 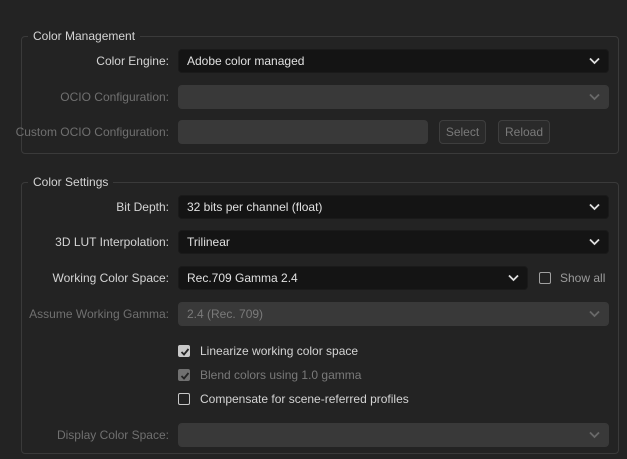 I want to click on working-color-space-value: Rec.709 Gamma 2.4, so click(x=242, y=278).